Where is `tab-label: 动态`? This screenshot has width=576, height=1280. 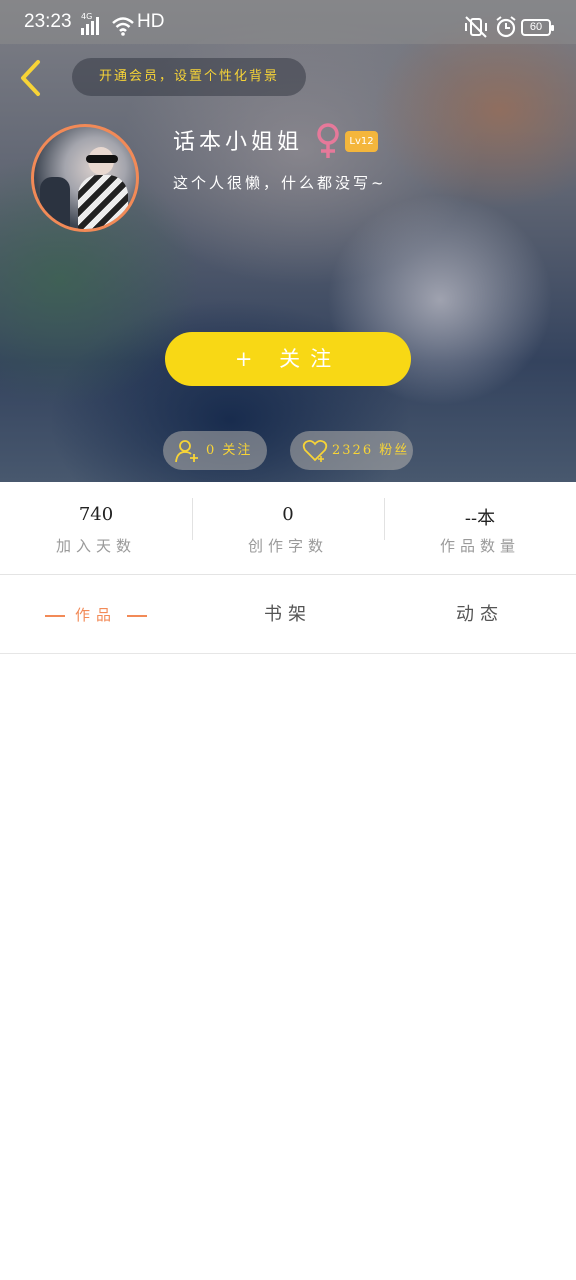 tab-label: 动态 is located at coordinates (480, 614).